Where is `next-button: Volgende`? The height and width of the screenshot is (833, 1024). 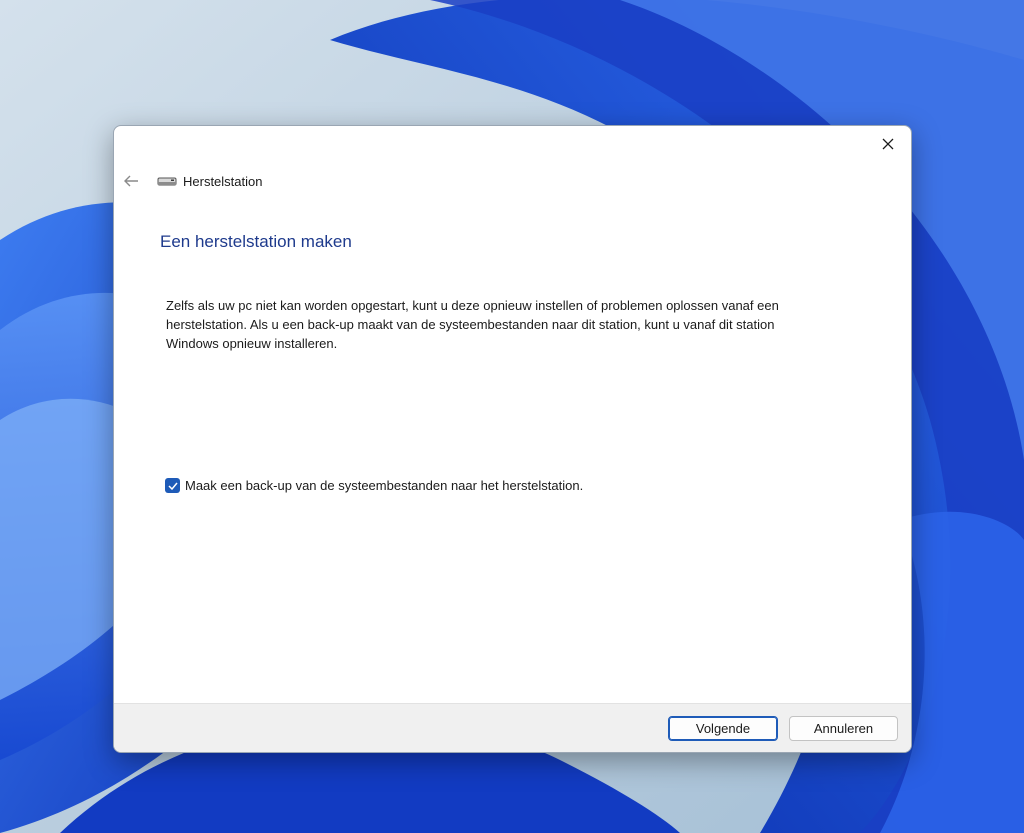
next-button: Volgende is located at coordinates (723, 728).